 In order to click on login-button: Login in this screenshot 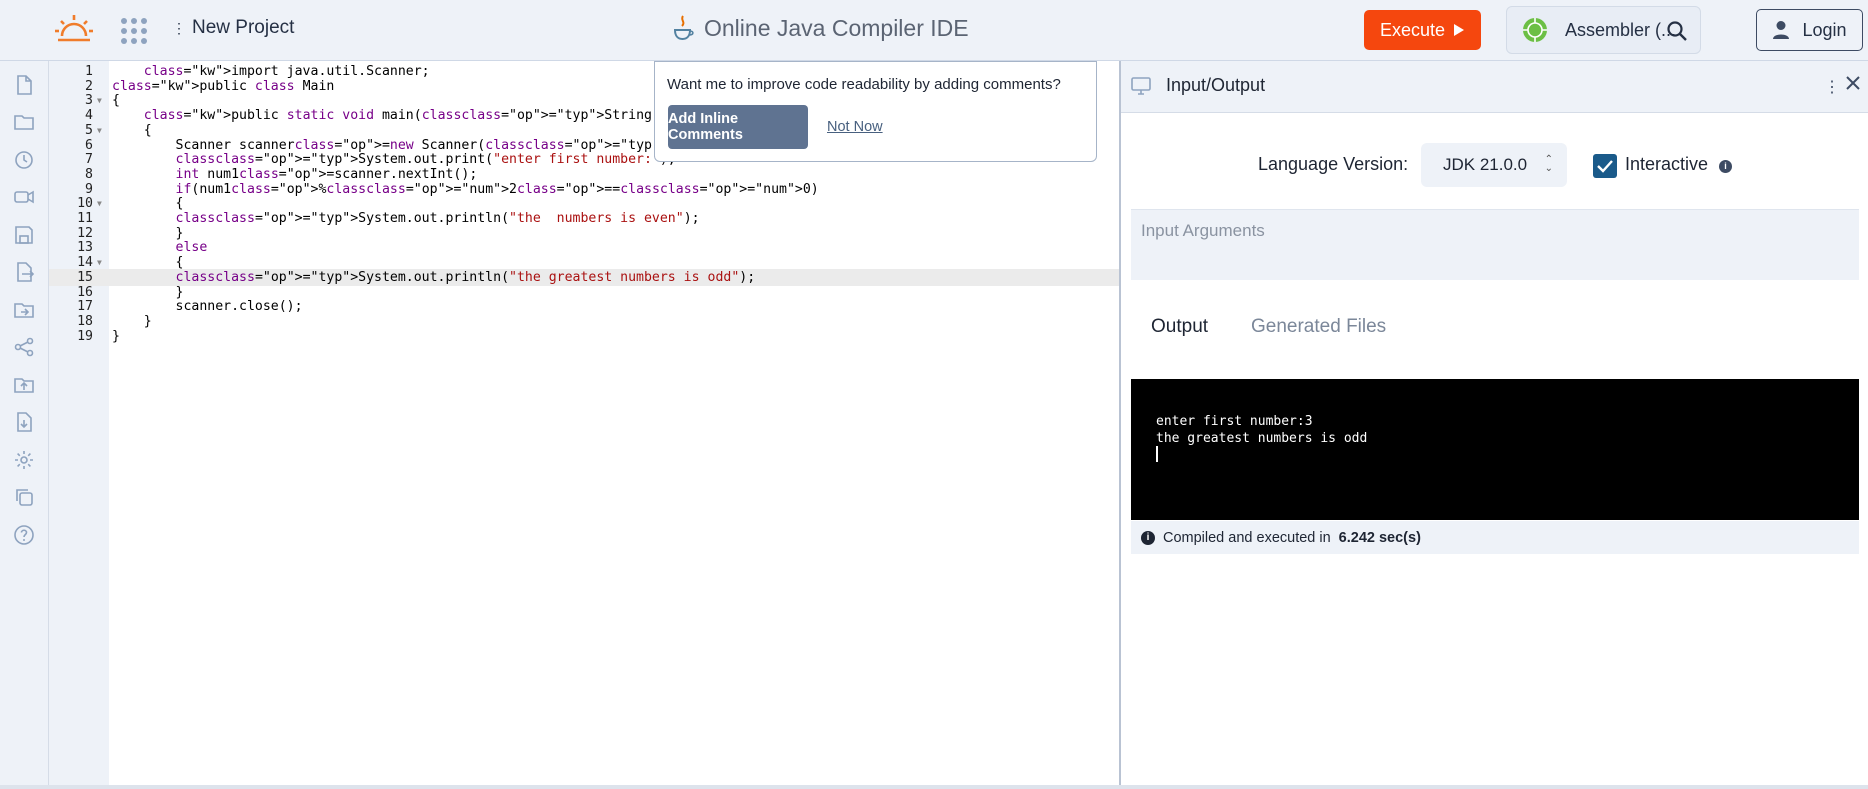, I will do `click(1809, 30)`.